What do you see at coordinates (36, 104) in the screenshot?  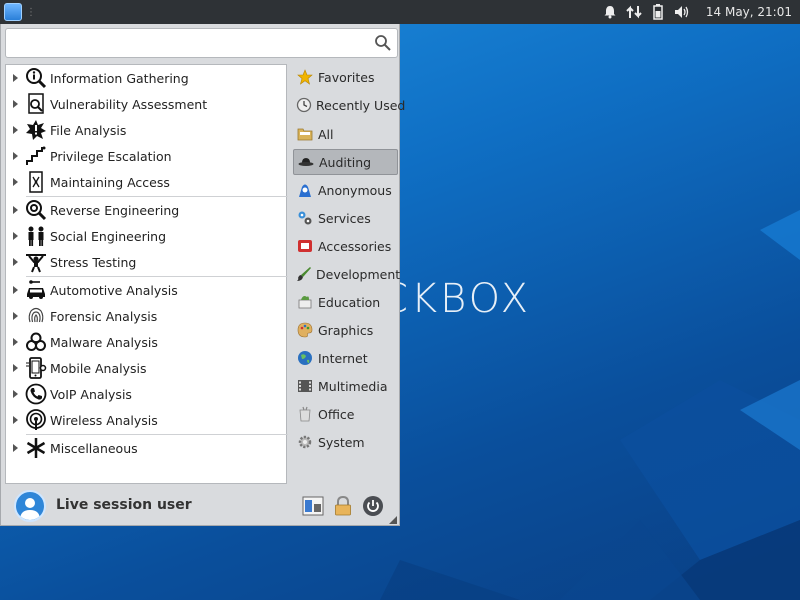 I see `document-search-icon` at bounding box center [36, 104].